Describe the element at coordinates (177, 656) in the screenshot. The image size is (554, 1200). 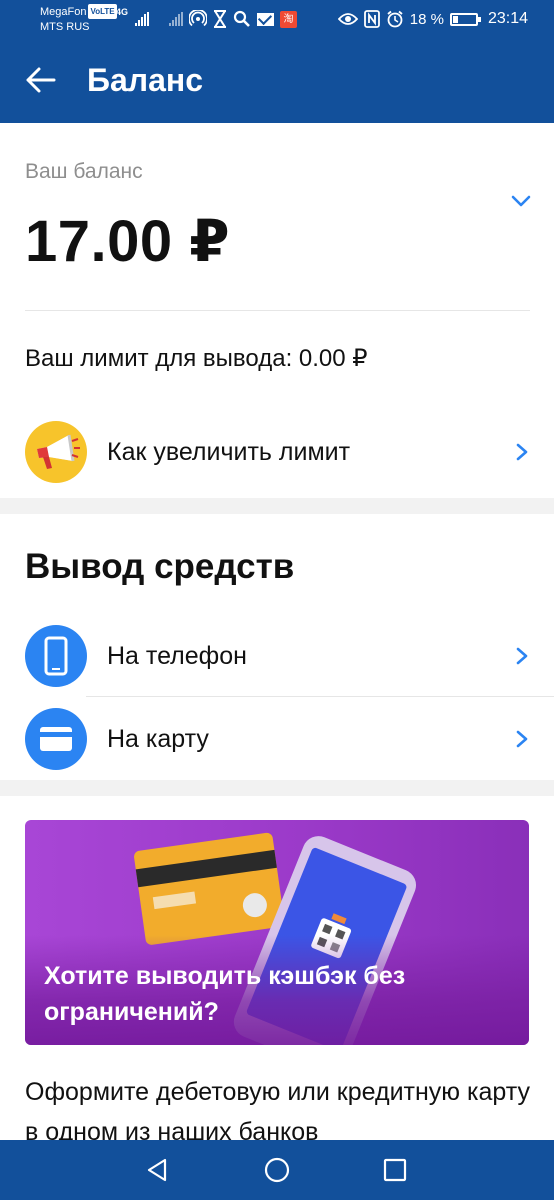
I see `withdraw-phone-label: На телефон` at that location.